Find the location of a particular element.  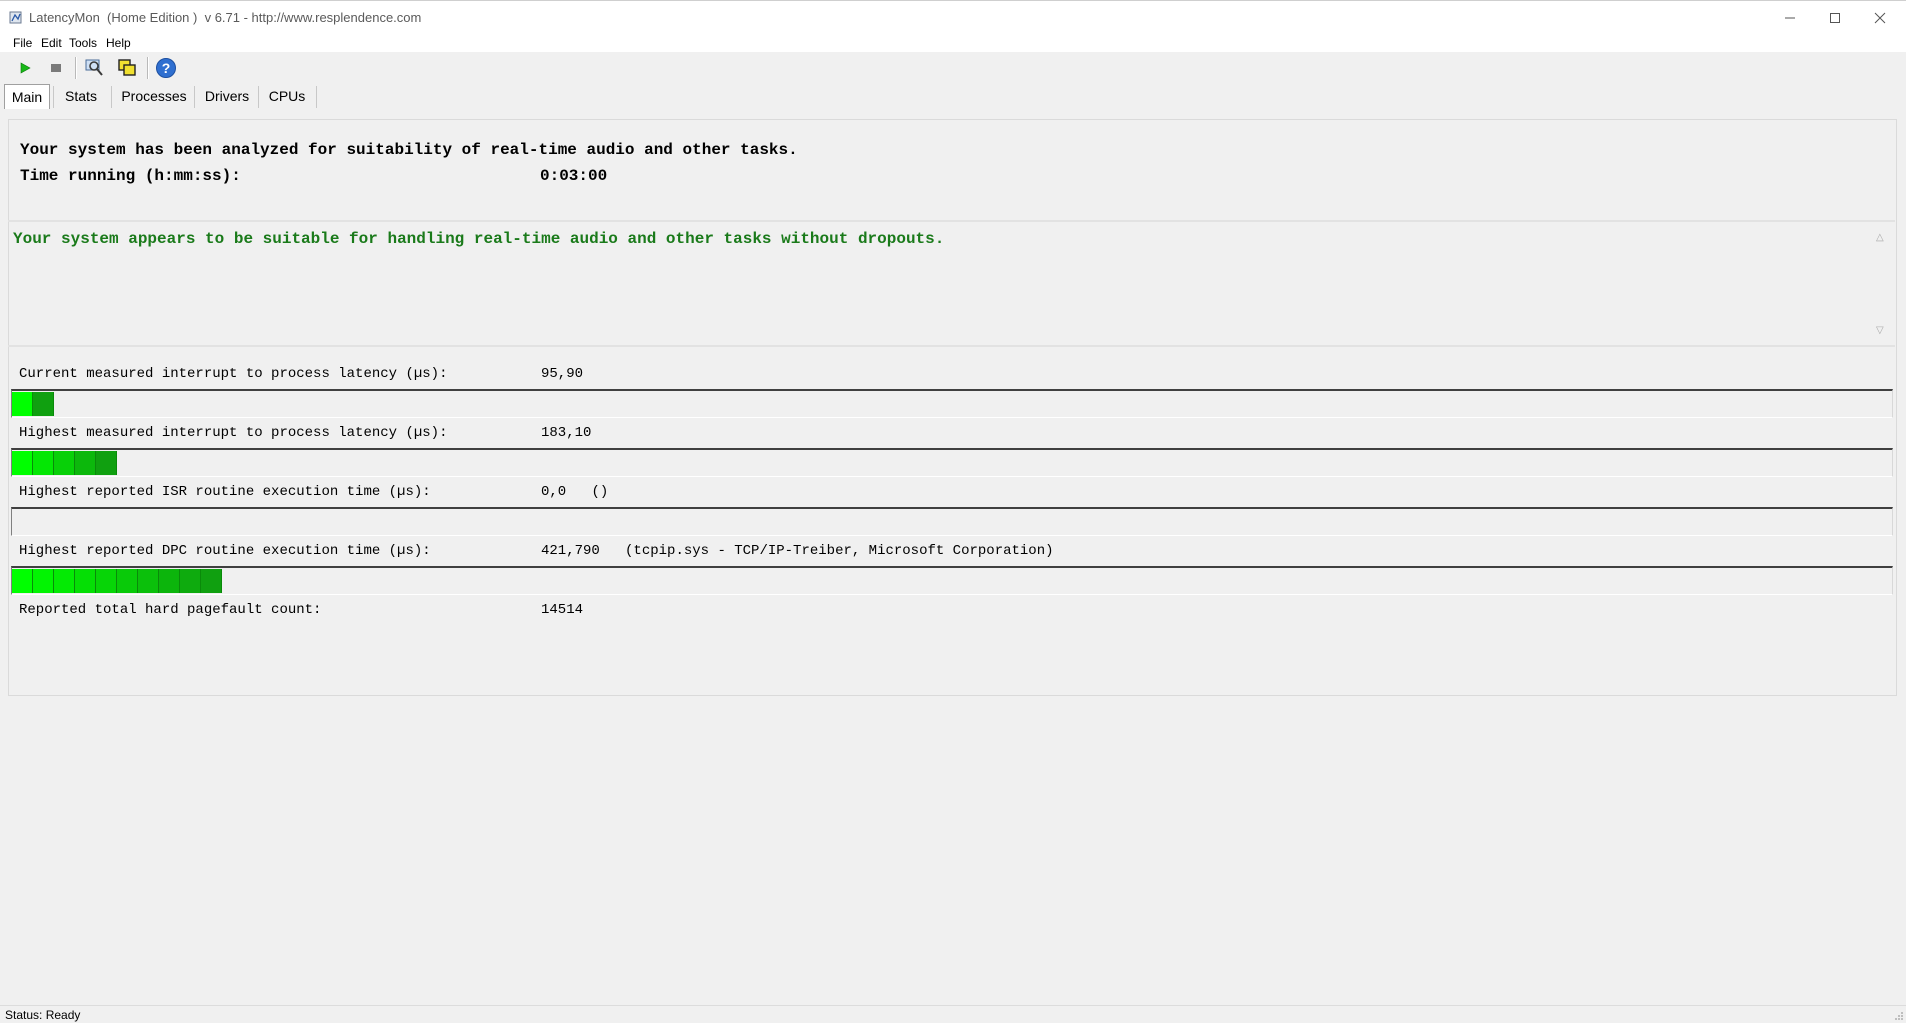

stop-button is located at coordinates (56, 68).